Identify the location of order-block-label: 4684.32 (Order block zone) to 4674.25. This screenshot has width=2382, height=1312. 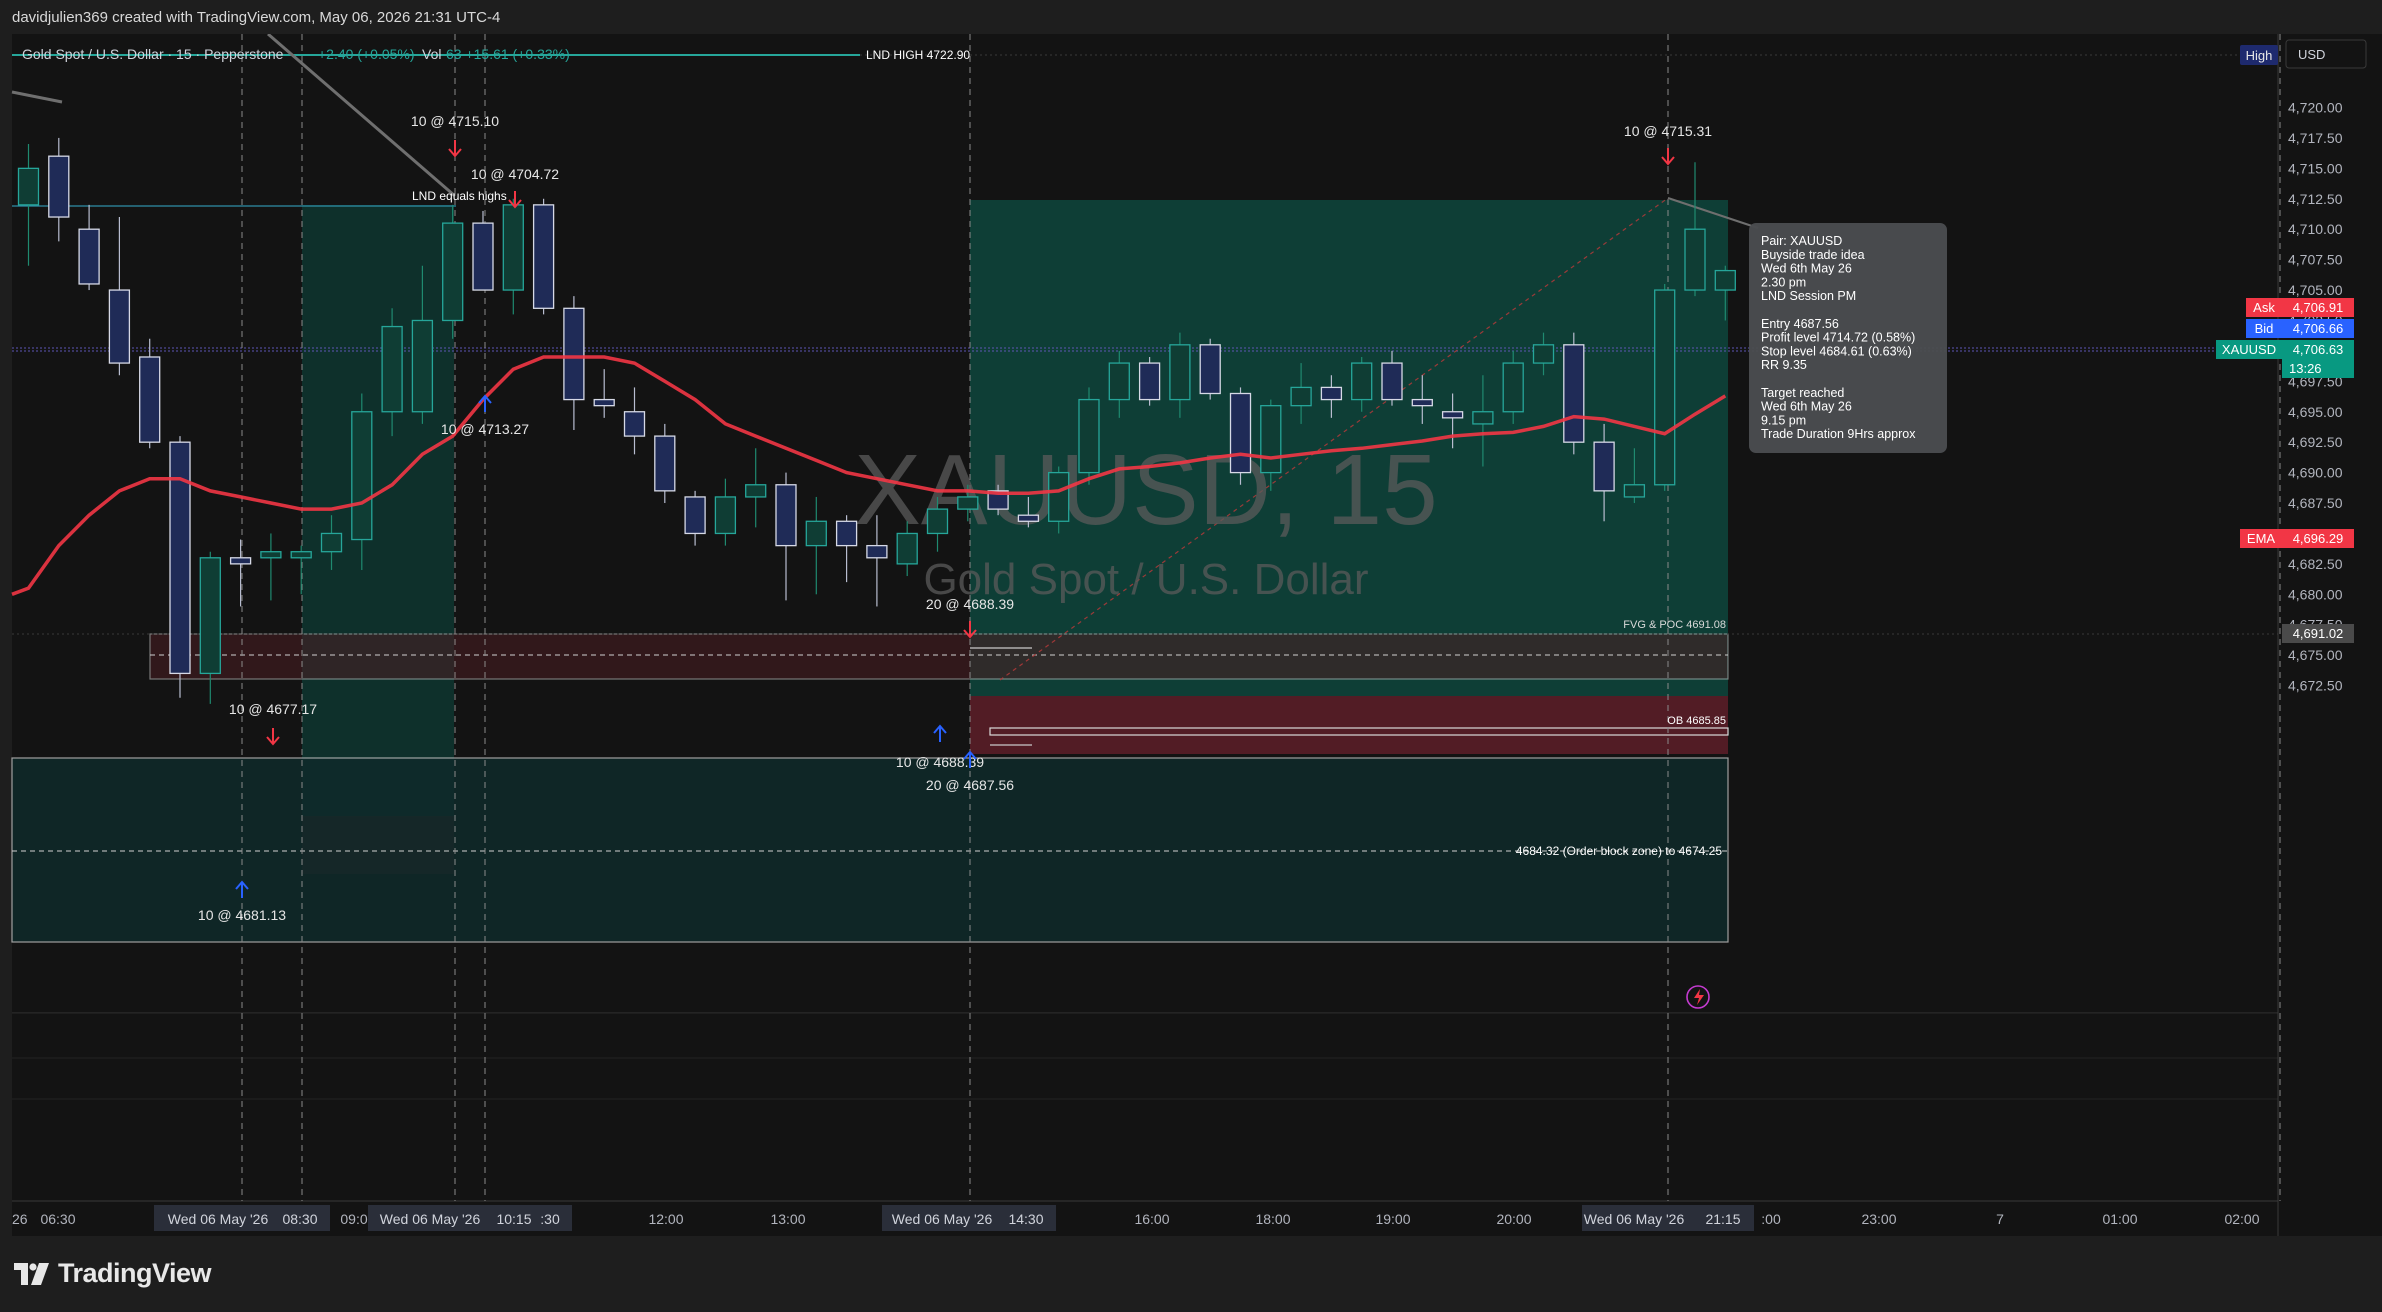
(1619, 851).